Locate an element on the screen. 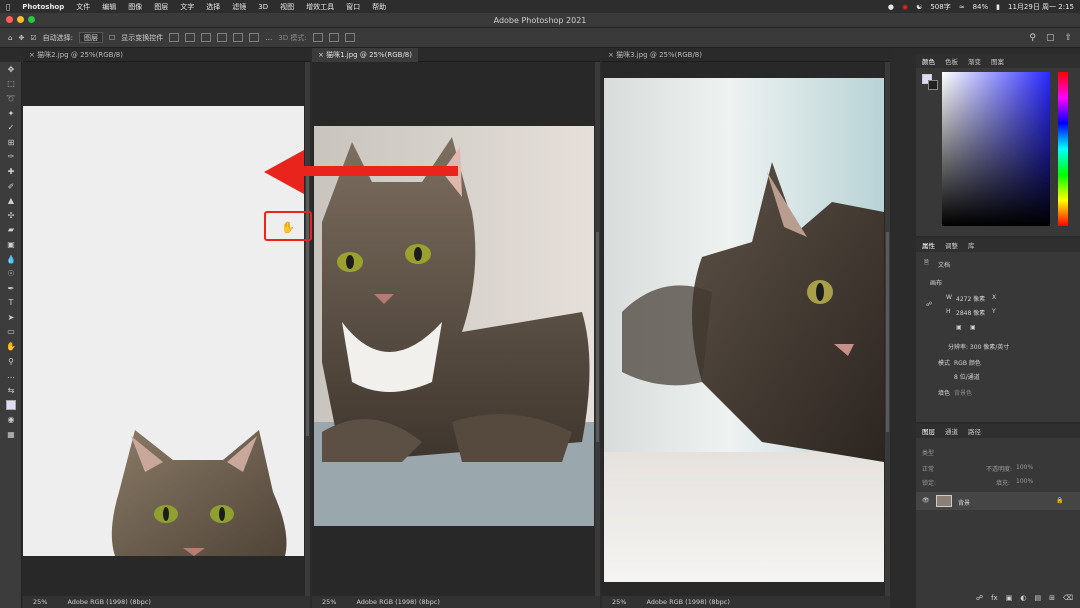 This screenshot has height=608, width=1080. width-field: 4272 像素 is located at coordinates (970, 298).